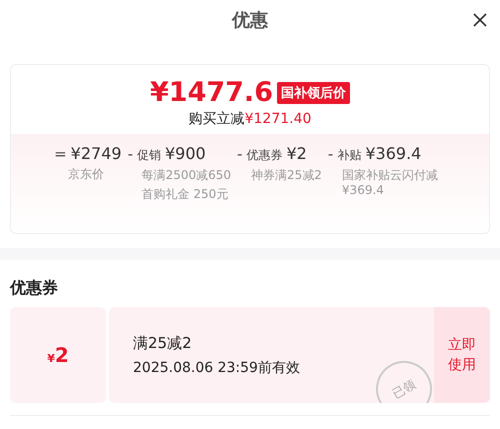  Describe the element at coordinates (96, 153) in the screenshot. I see `discount-amount: ¥2749` at that location.